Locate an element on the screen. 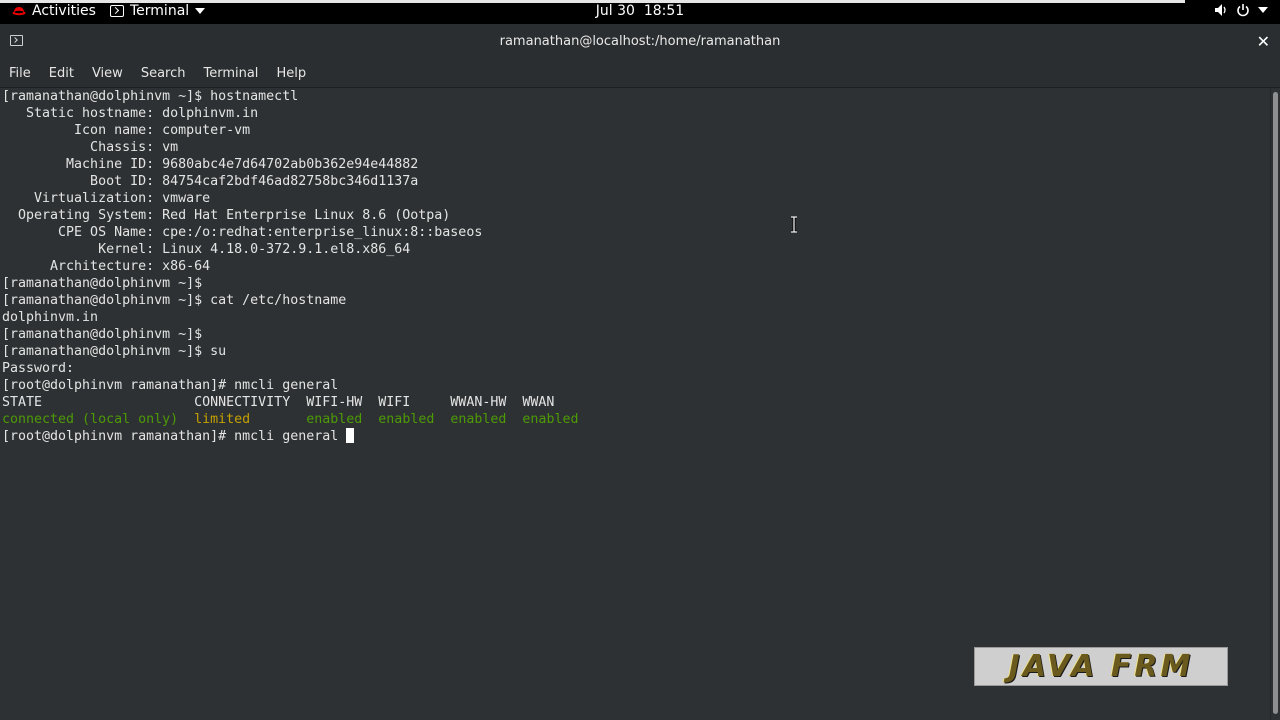  power-icon is located at coordinates (1243, 10).